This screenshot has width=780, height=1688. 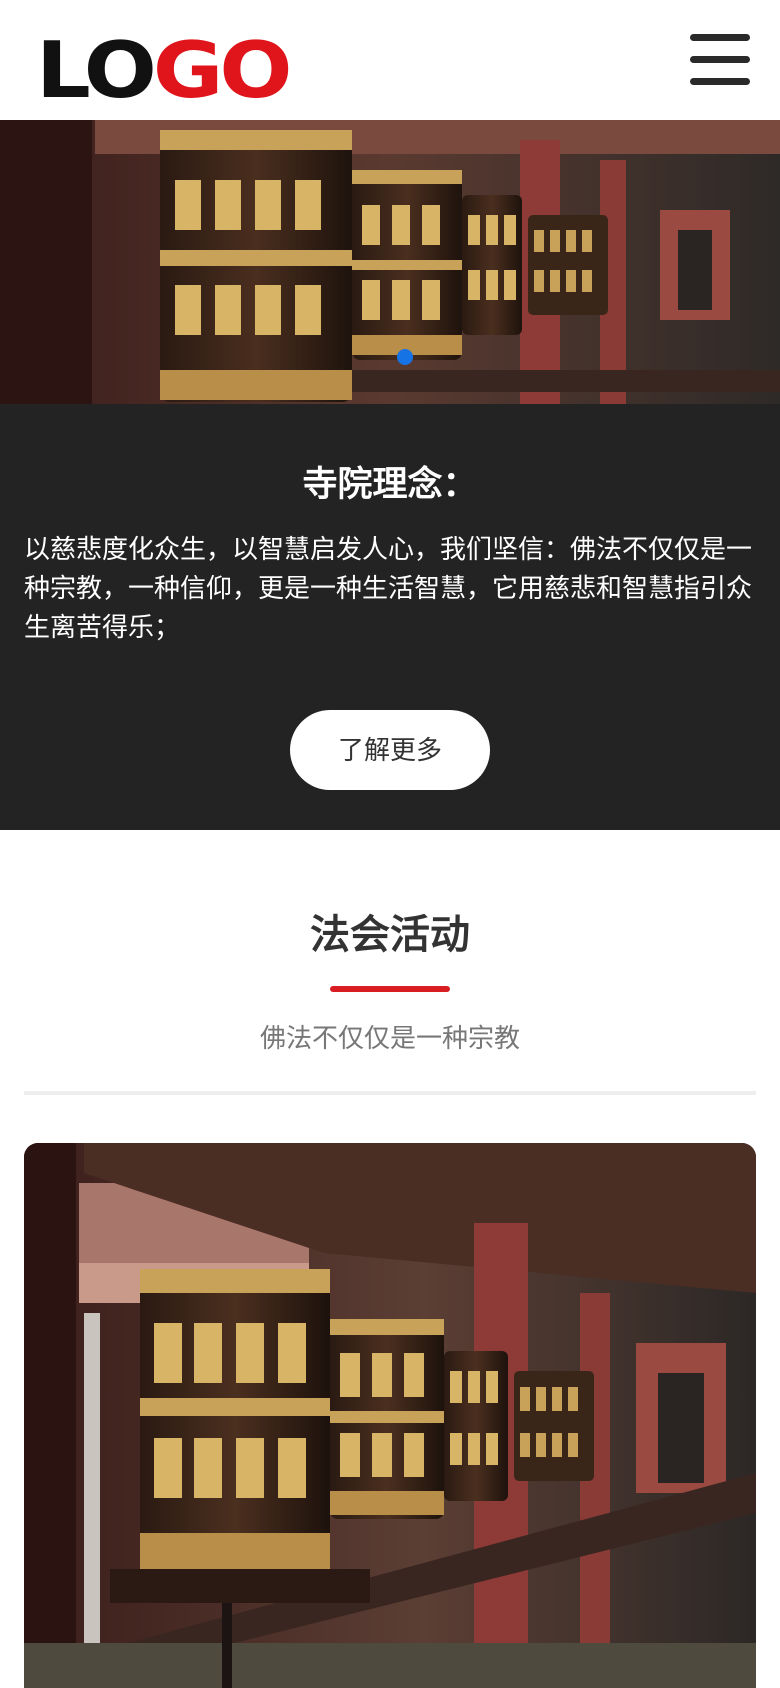 I want to click on hamburger-menu-icon, so click(x=720, y=60).